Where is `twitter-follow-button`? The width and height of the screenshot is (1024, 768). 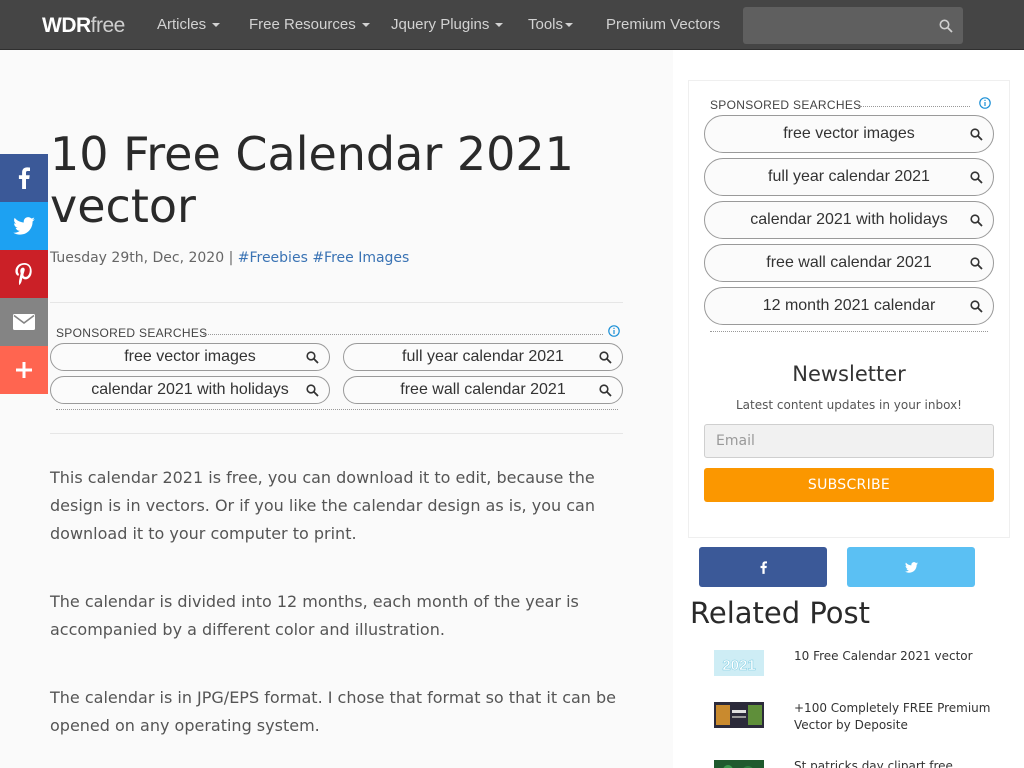
twitter-follow-button is located at coordinates (911, 567).